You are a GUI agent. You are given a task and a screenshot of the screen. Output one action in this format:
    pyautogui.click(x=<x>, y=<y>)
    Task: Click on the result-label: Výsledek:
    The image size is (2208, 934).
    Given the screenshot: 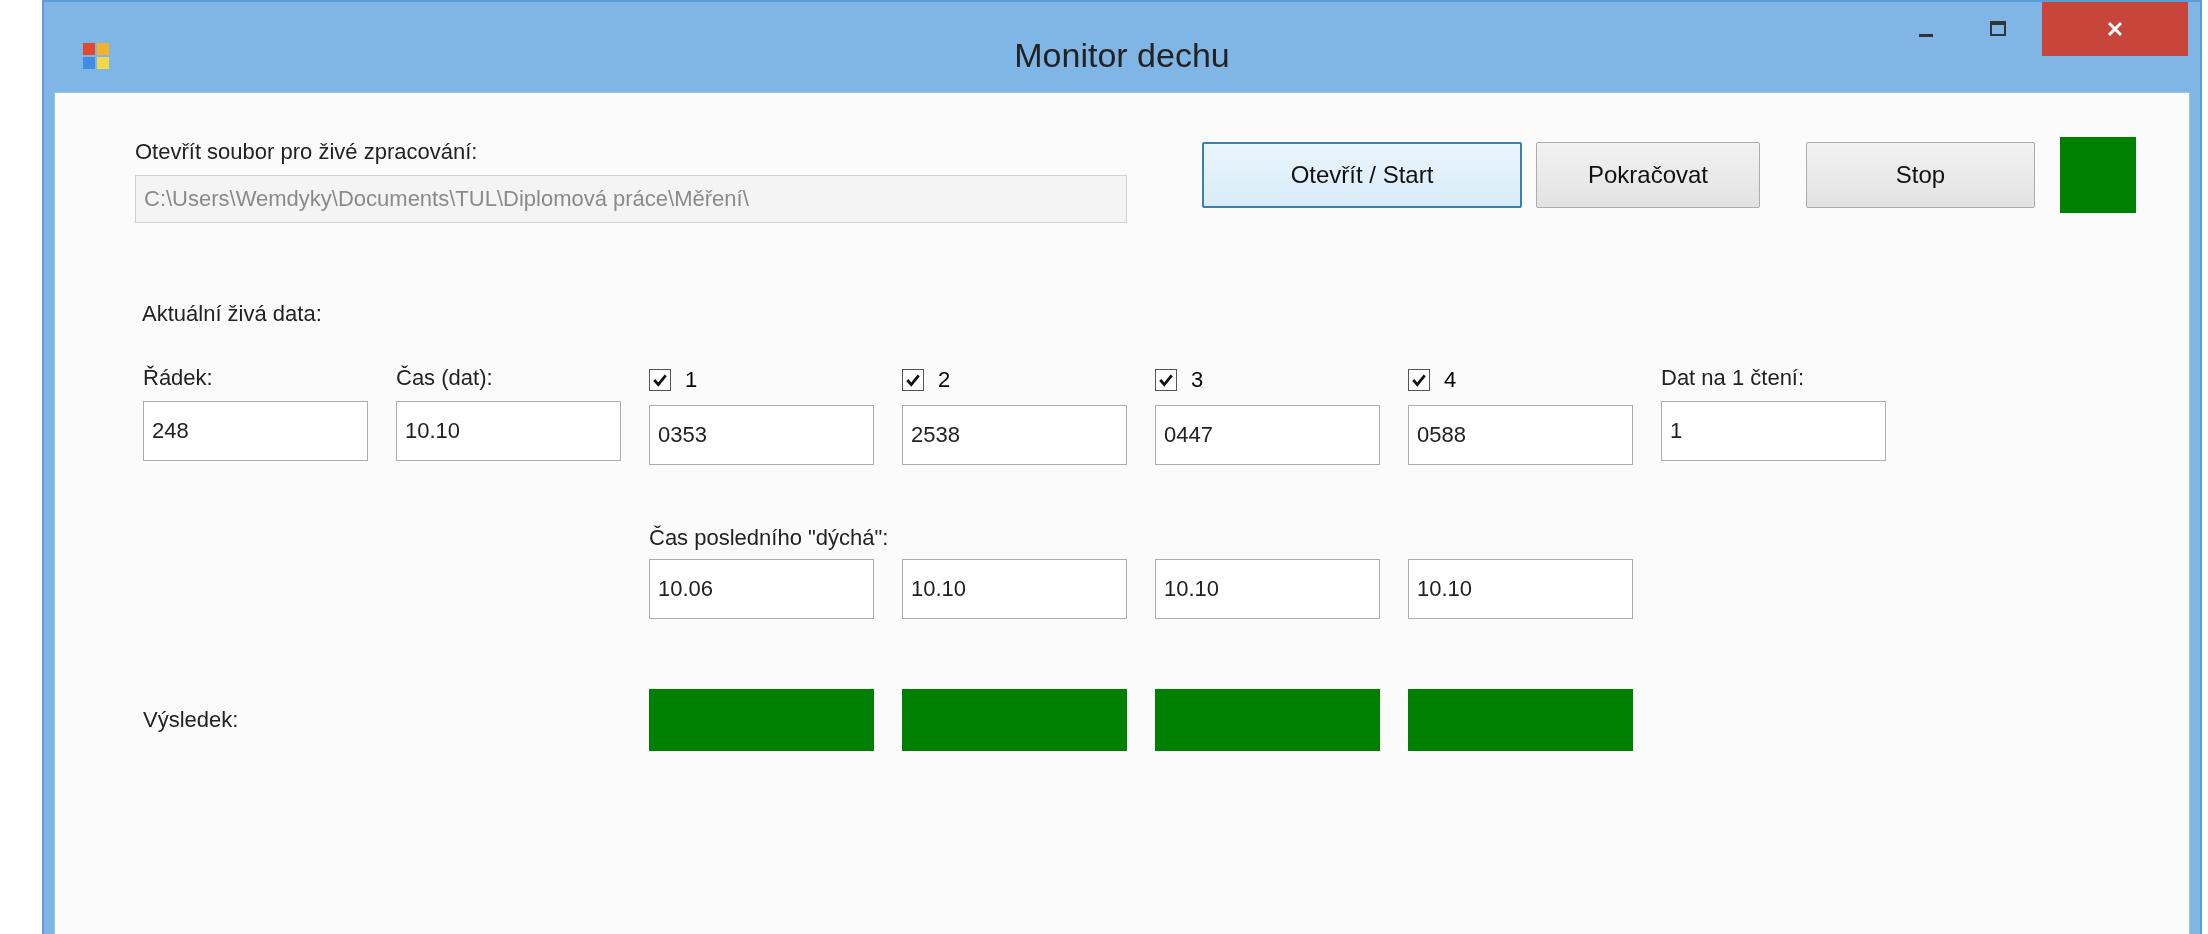 What is the action you would take?
    pyautogui.click(x=191, y=720)
    